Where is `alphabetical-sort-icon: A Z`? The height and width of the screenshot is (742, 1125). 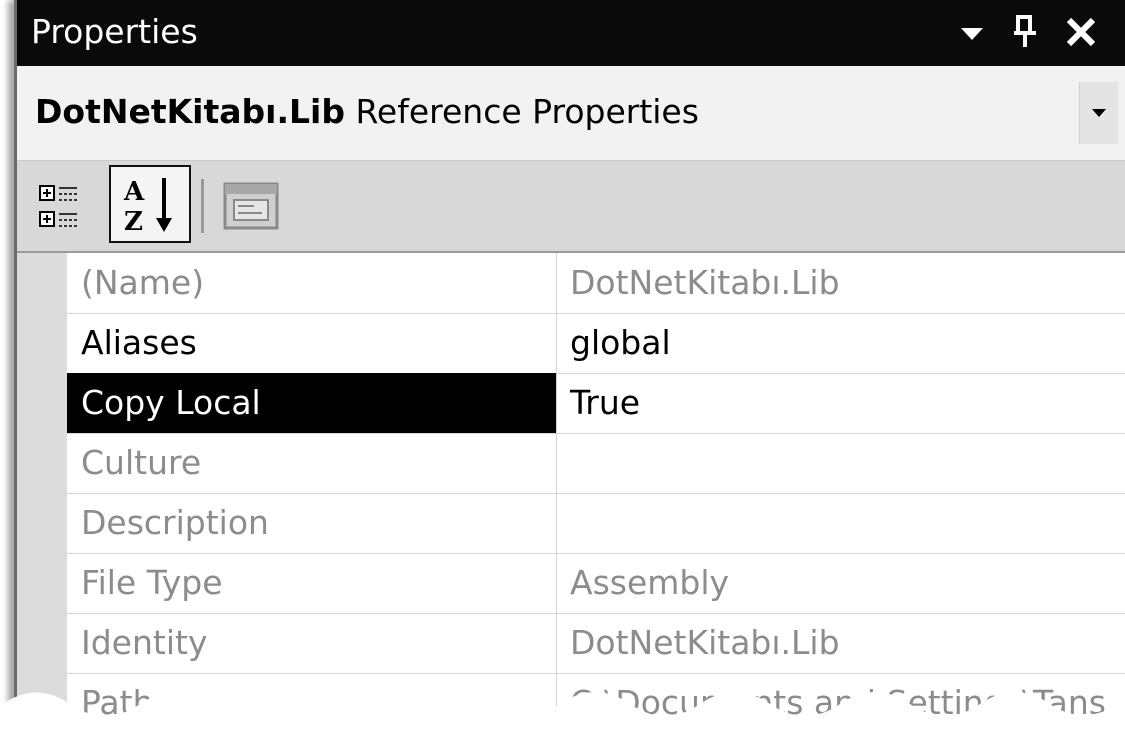 alphabetical-sort-icon: A Z is located at coordinates (147, 206).